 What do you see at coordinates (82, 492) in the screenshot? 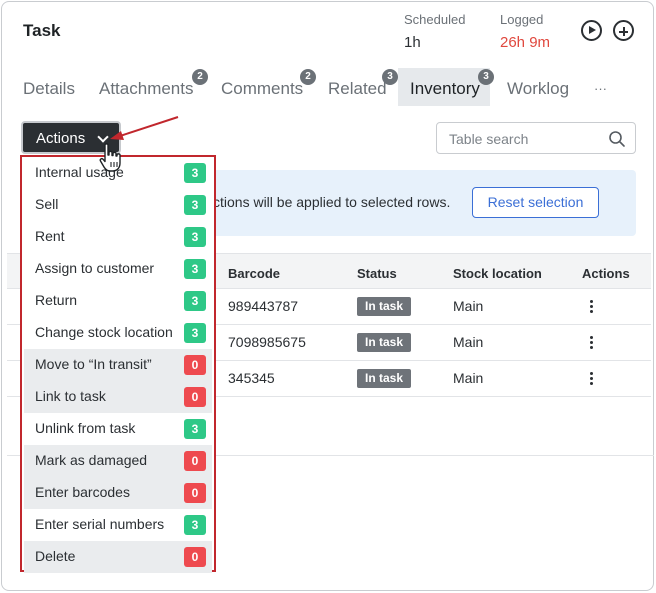
I see `menu-item-label: Enter barcodes` at bounding box center [82, 492].